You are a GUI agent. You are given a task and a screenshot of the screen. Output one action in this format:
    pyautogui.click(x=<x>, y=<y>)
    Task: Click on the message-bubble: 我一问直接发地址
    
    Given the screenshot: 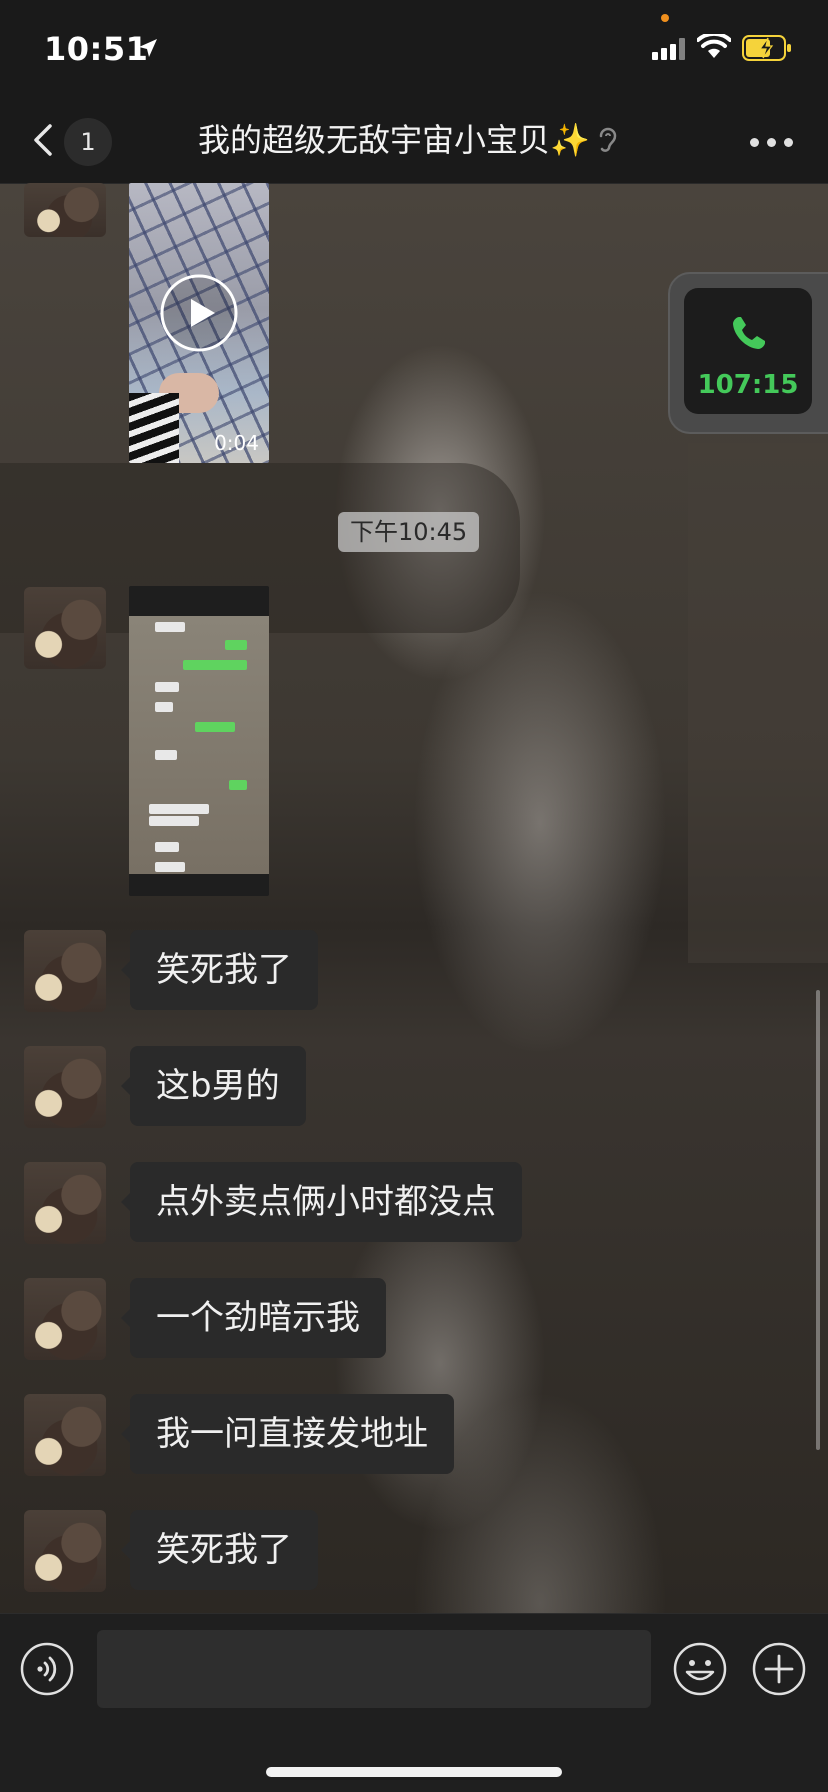 What is the action you would take?
    pyautogui.click(x=287, y=1434)
    